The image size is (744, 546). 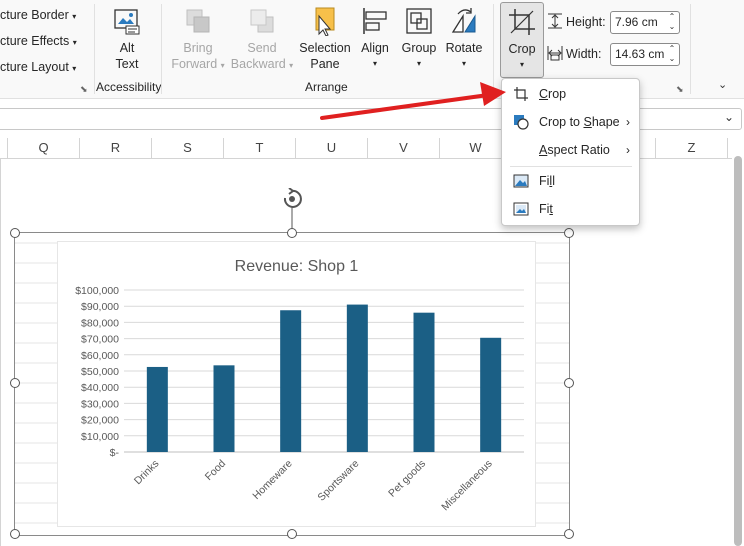 I want to click on picture-styles-launcher-icon: ⬊, so click(x=84, y=89).